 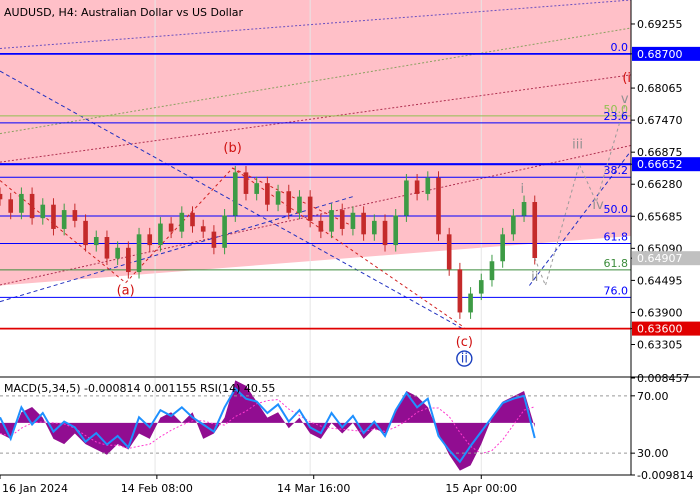 What do you see at coordinates (660, 164) in the screenshot?
I see `price-highlight-label: 0.66652` at bounding box center [660, 164].